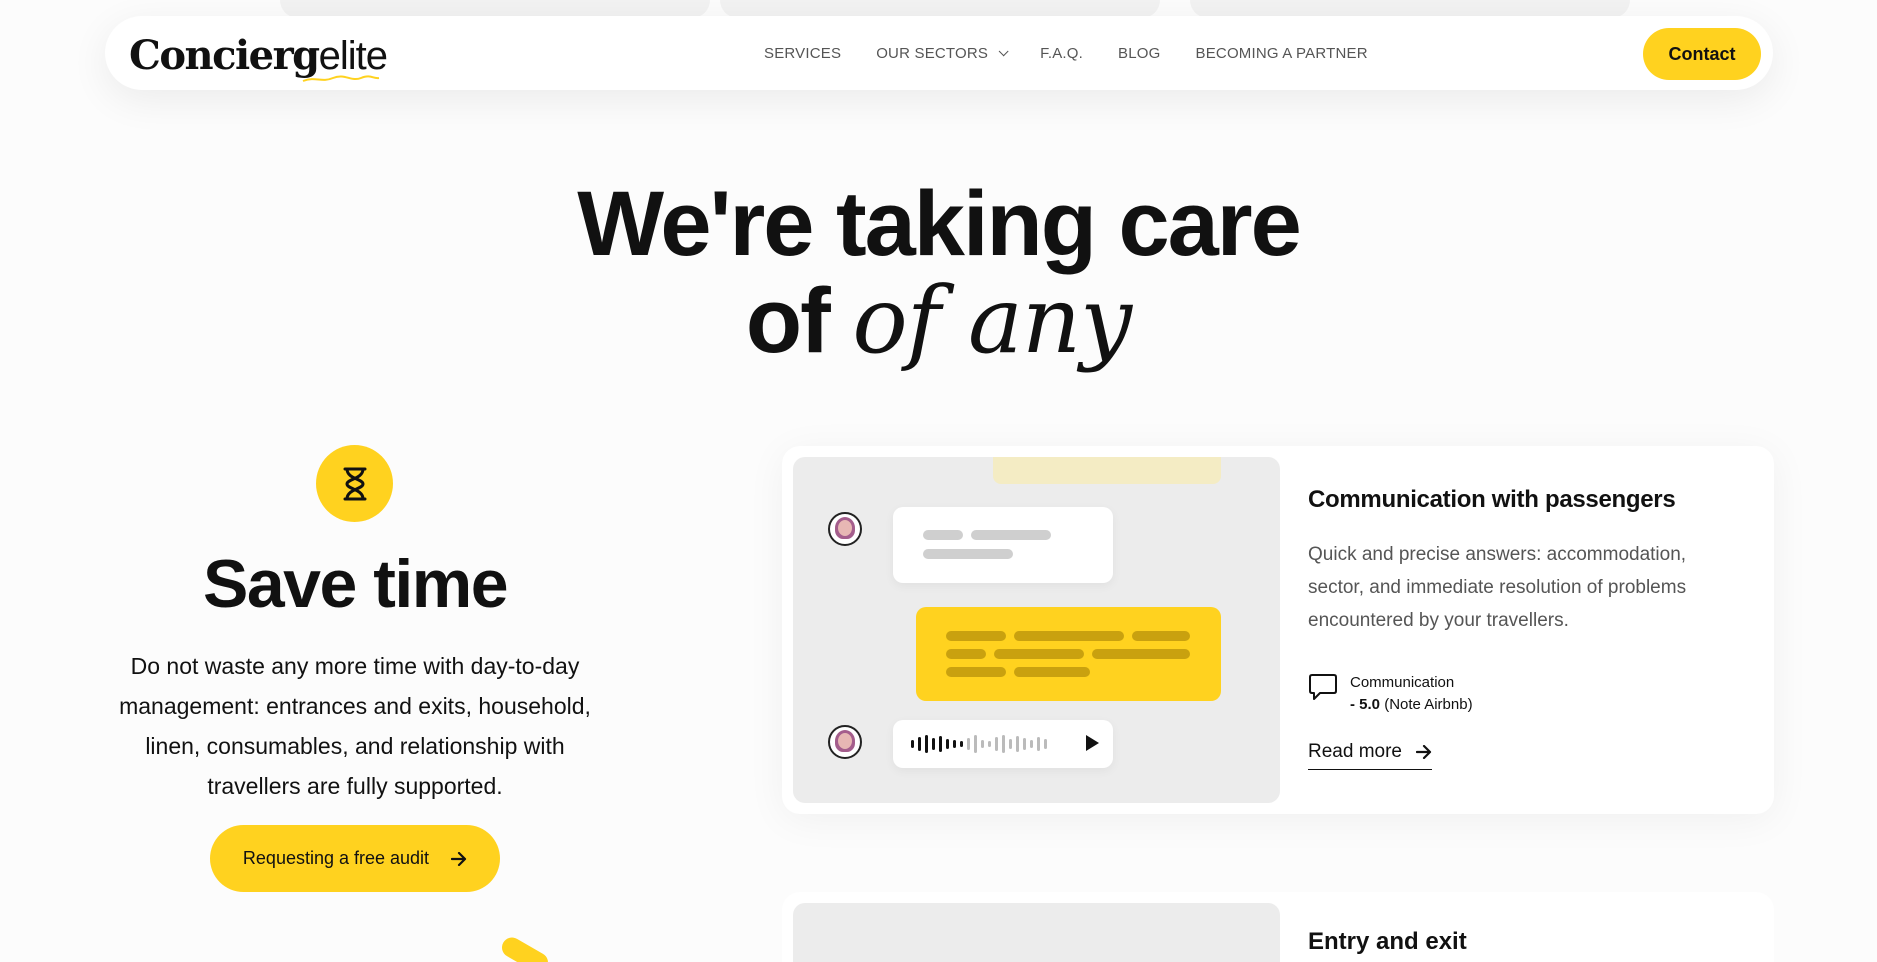 This screenshot has height=962, width=1877. What do you see at coordinates (1003, 50) in the screenshot?
I see `chevron-down-icon` at bounding box center [1003, 50].